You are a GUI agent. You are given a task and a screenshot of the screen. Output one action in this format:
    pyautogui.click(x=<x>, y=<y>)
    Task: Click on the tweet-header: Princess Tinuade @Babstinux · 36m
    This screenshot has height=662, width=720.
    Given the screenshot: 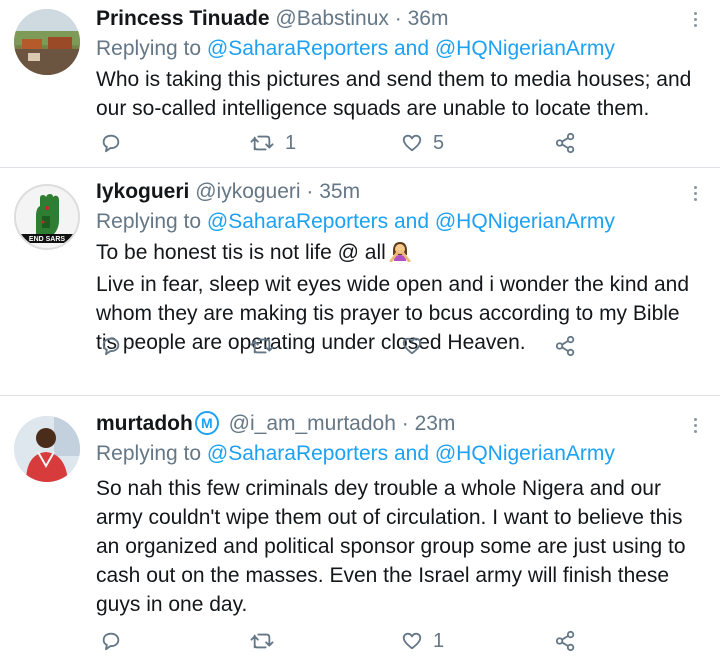 What is the action you would take?
    pyautogui.click(x=396, y=19)
    